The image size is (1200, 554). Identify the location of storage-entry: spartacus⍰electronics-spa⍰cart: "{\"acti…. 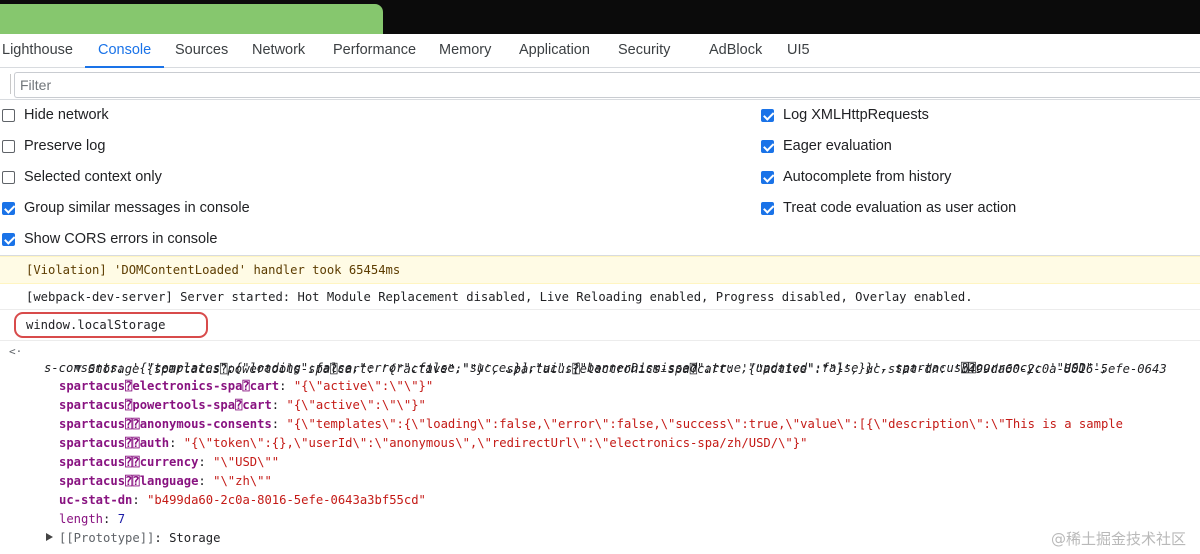
(246, 386).